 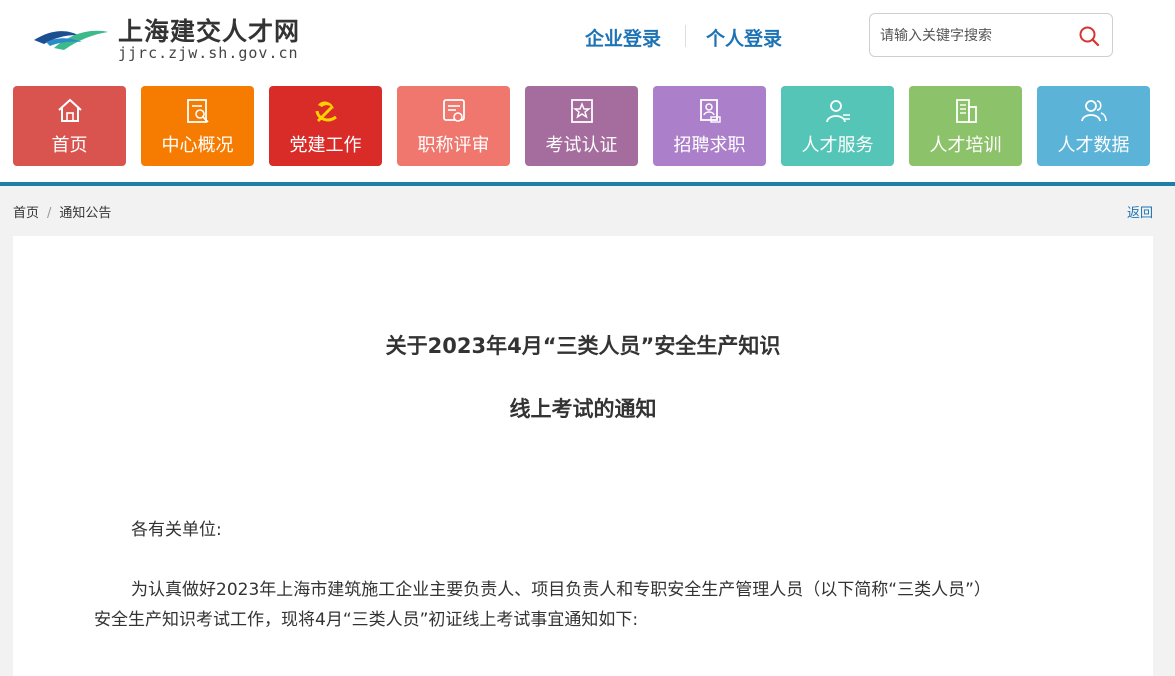 What do you see at coordinates (70, 110) in the screenshot?
I see `home-icon` at bounding box center [70, 110].